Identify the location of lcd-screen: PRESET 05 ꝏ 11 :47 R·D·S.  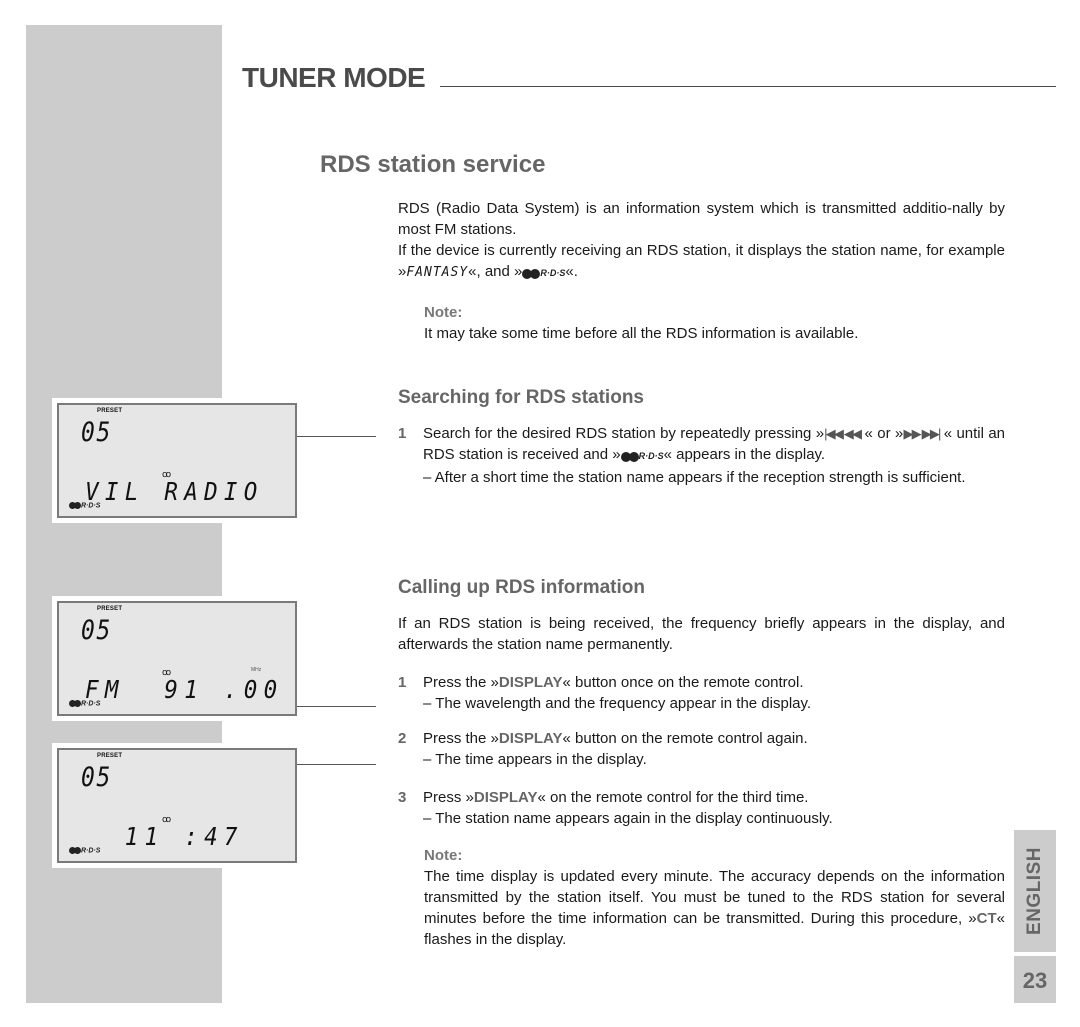
(177, 805).